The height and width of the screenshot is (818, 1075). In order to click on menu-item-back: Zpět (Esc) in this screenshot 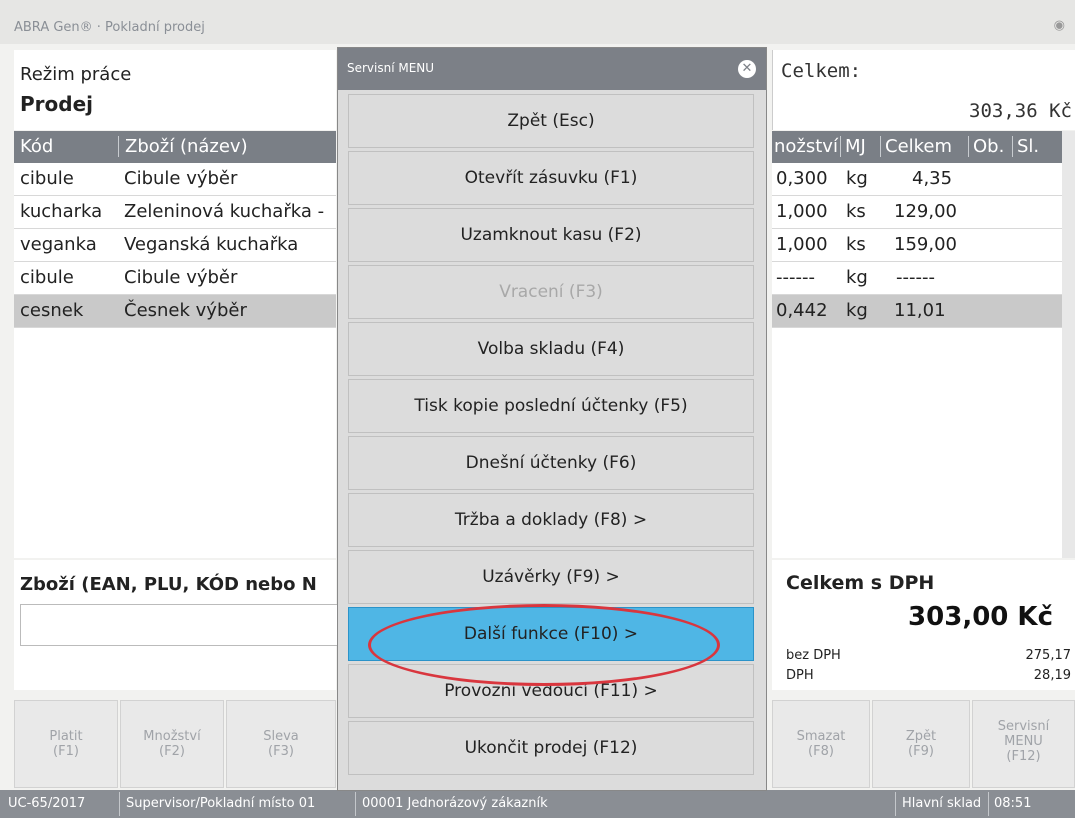, I will do `click(551, 121)`.